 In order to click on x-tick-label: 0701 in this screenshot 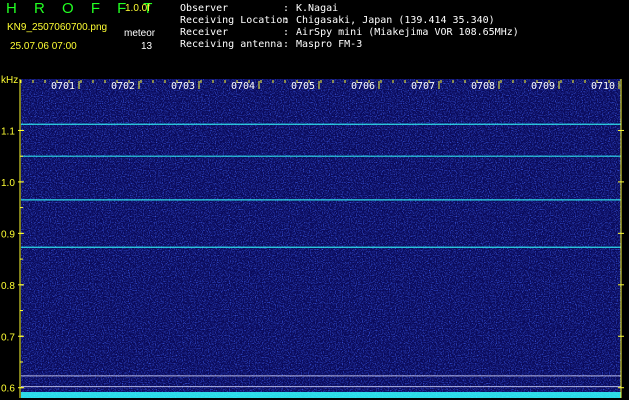, I will do `click(63, 86)`.